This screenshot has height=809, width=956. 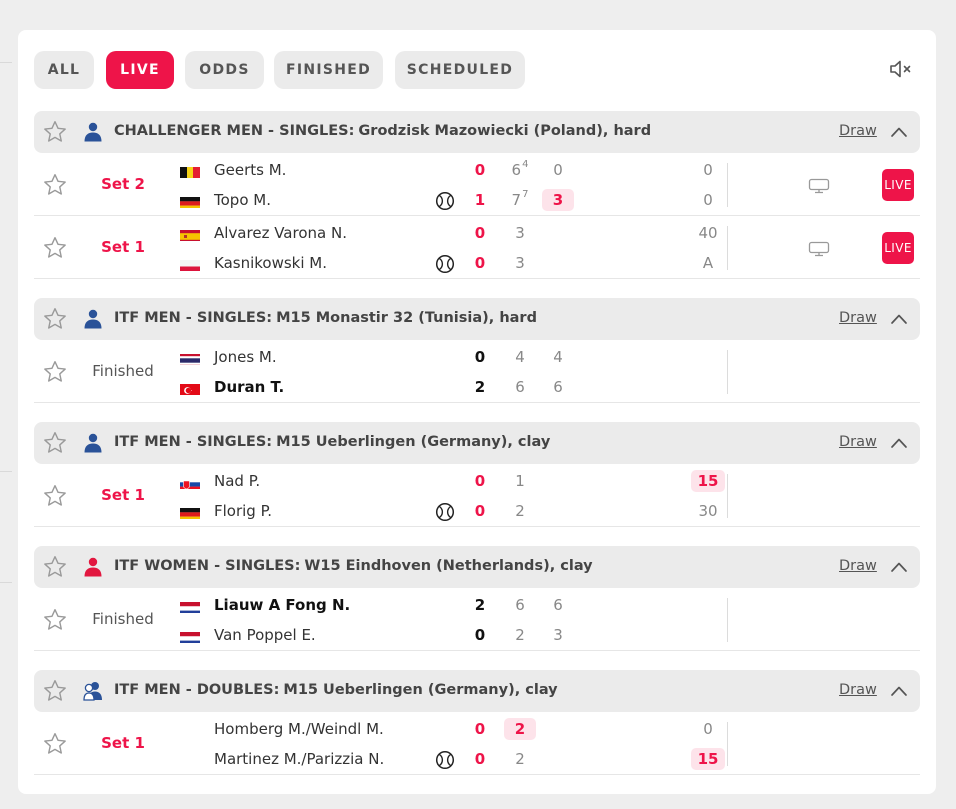 I want to click on speaker-mute-icon, so click(x=901, y=69).